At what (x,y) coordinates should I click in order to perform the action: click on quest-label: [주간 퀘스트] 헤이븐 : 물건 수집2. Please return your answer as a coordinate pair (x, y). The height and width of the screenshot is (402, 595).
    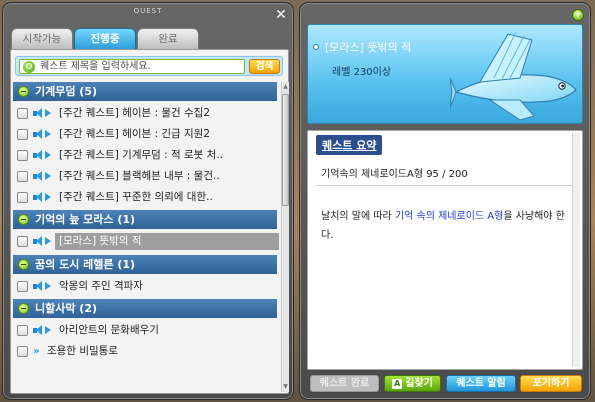
    Looking at the image, I should click on (135, 113).